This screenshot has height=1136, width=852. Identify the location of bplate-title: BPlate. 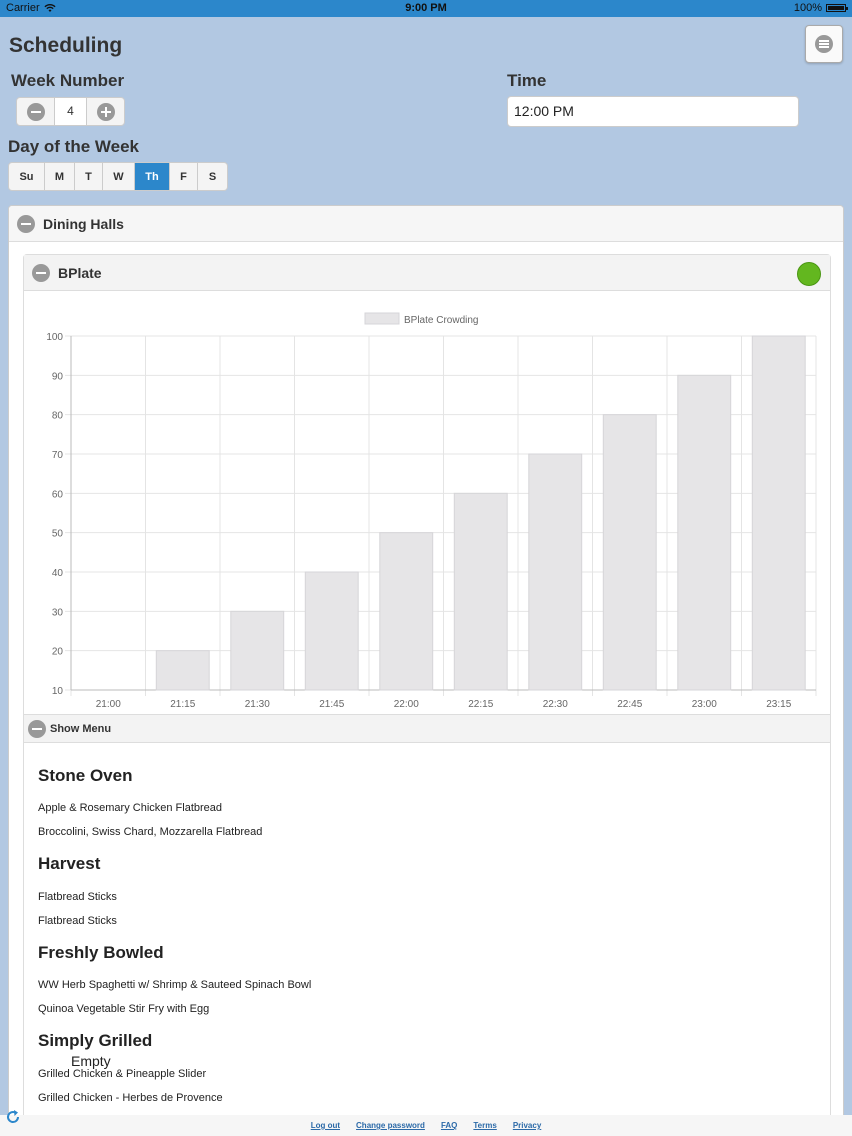
(80, 273).